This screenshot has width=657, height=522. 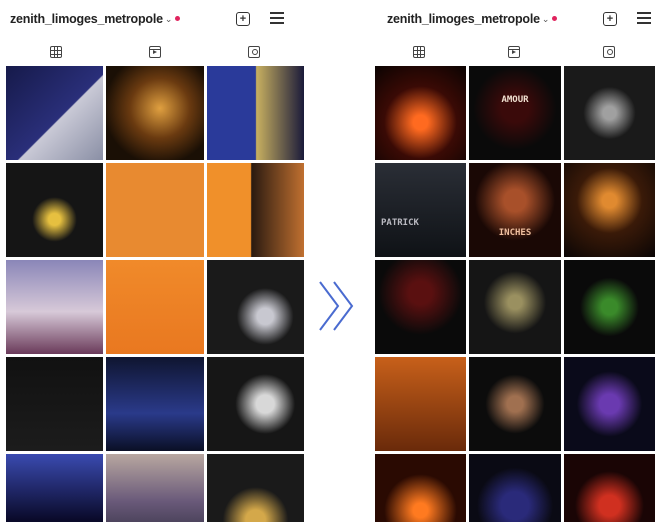 What do you see at coordinates (421, 210) in the screenshot?
I see `post-tile: PATRICK` at bounding box center [421, 210].